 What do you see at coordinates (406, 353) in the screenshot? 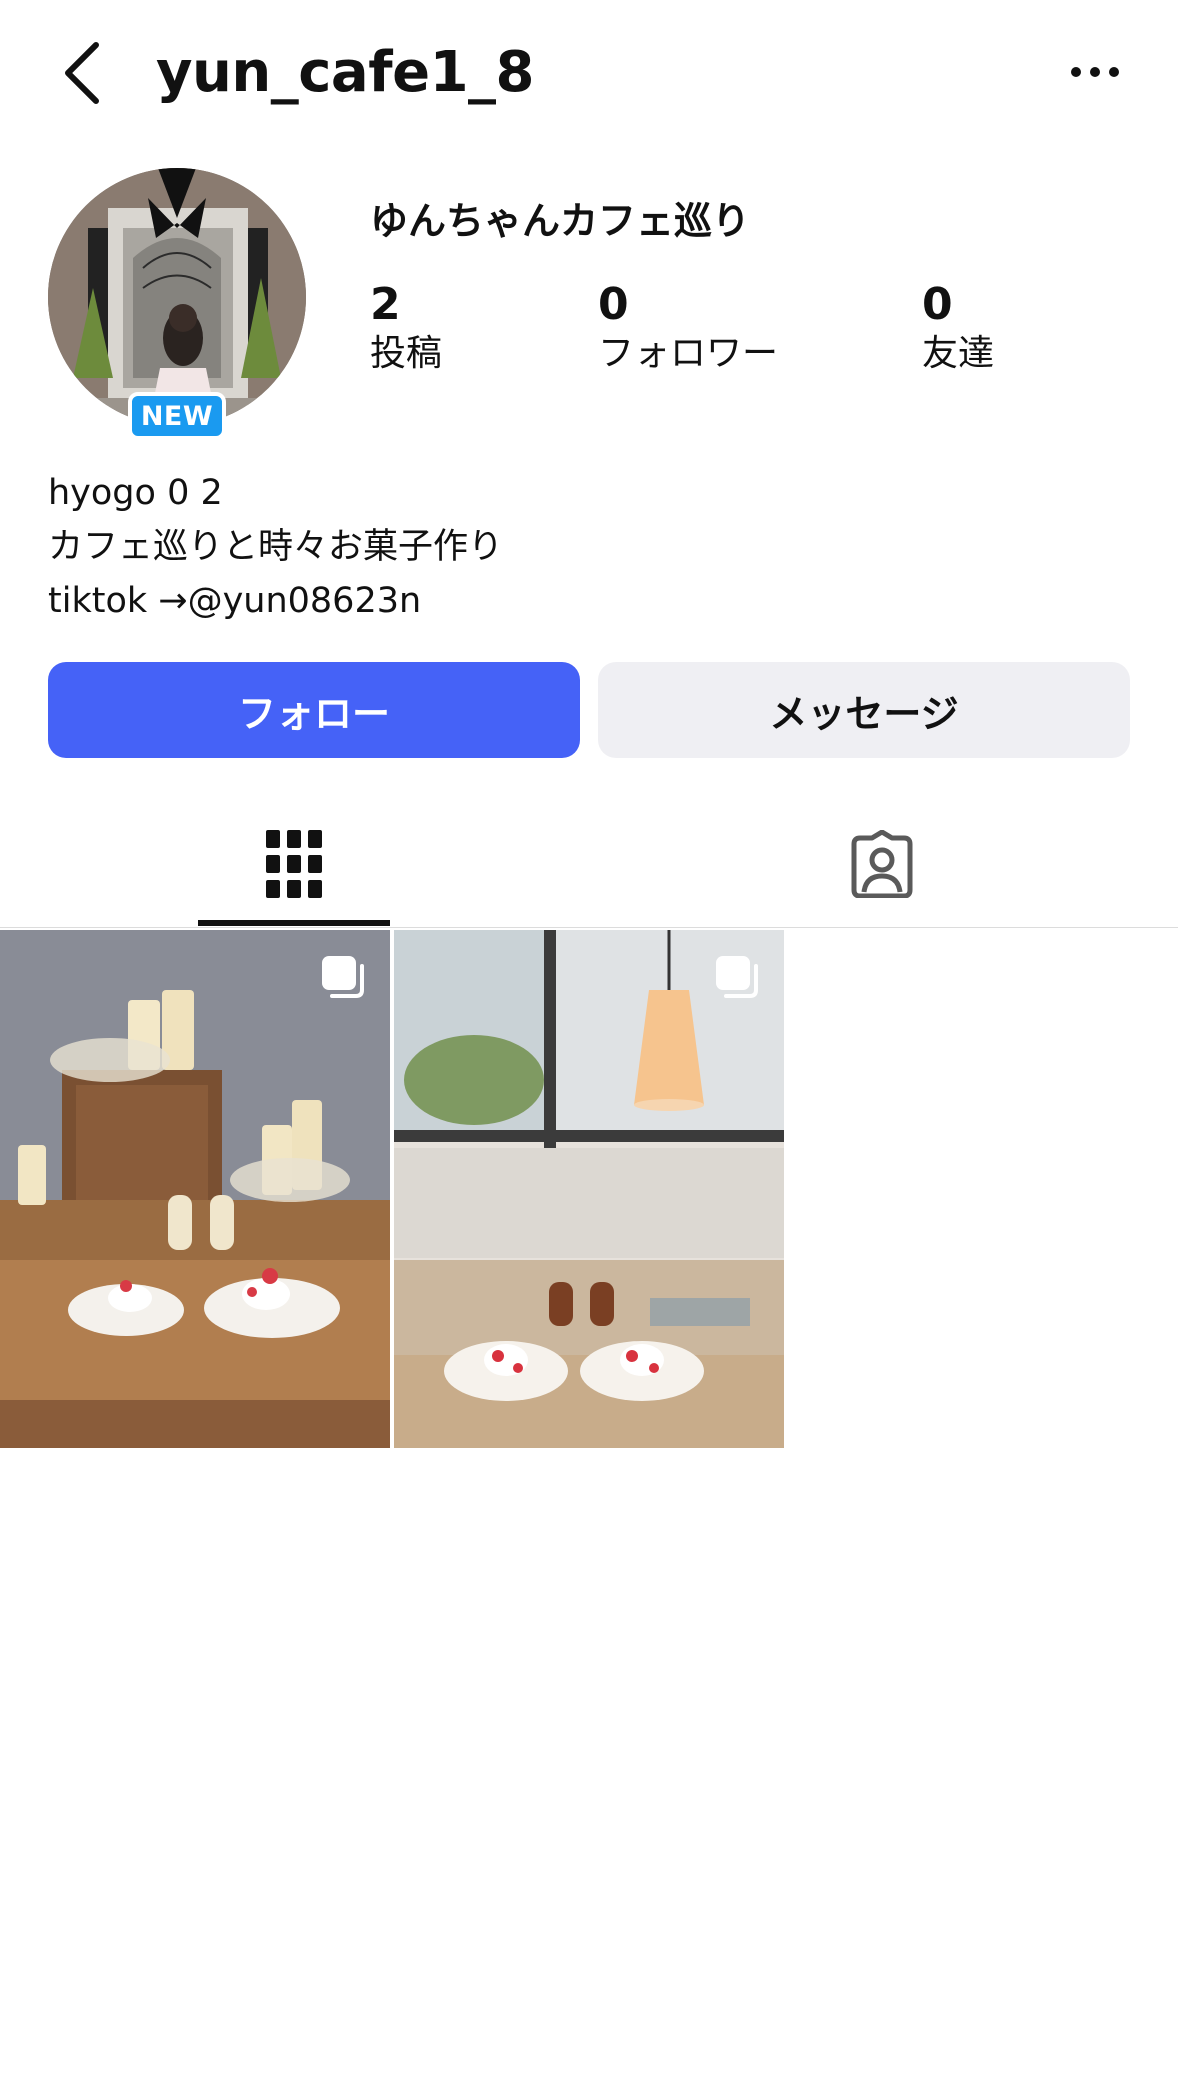
I see `stat-posts-label: 投稿` at bounding box center [406, 353].